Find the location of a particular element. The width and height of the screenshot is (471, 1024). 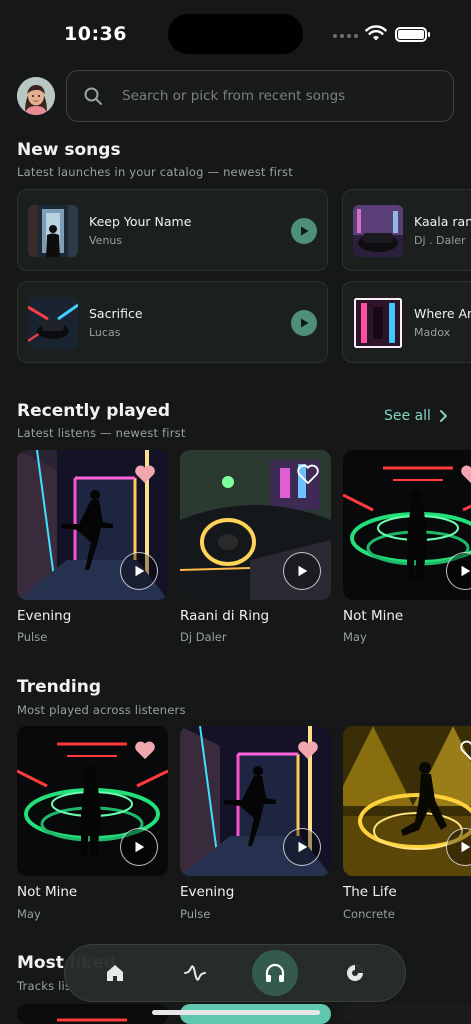

see-all-link: See all is located at coordinates (415, 416).